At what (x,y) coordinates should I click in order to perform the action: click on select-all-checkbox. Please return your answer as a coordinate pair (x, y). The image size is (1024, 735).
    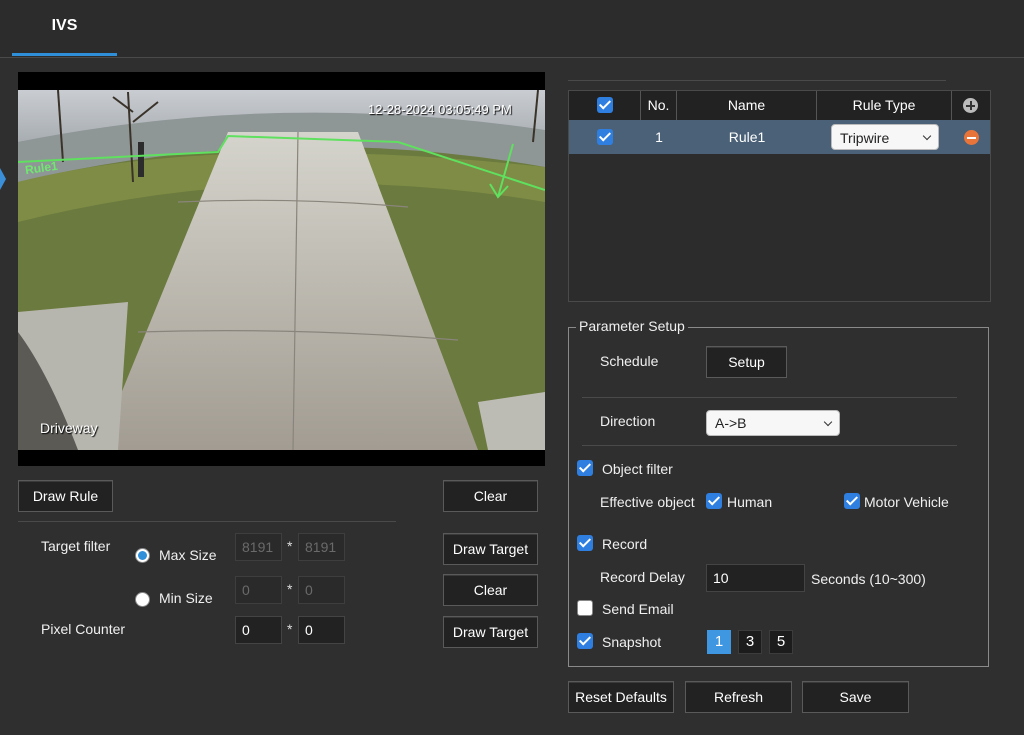
    Looking at the image, I should click on (605, 105).